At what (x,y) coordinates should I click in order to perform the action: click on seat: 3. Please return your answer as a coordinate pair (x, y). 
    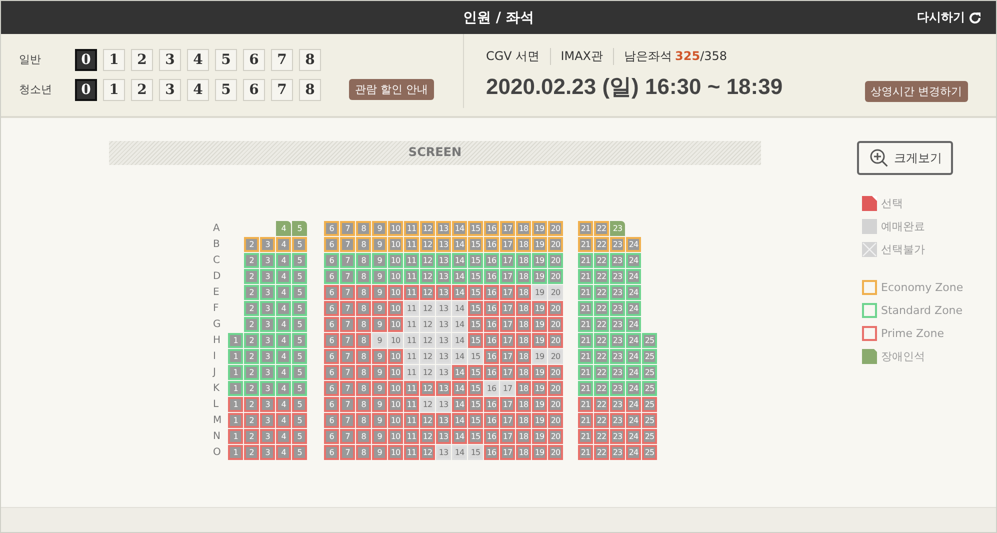
    Looking at the image, I should click on (267, 356).